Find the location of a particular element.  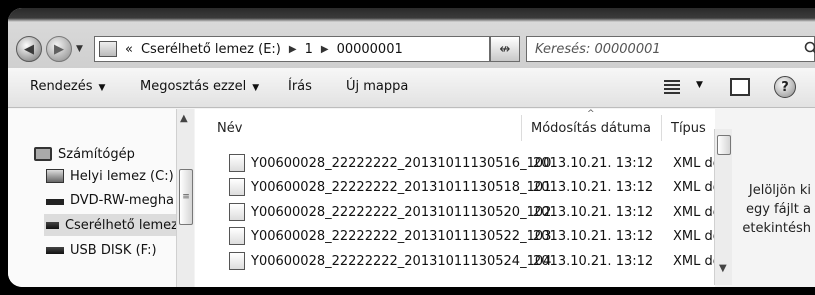

scroll-grip-icon: ≡ is located at coordinates (186, 197).